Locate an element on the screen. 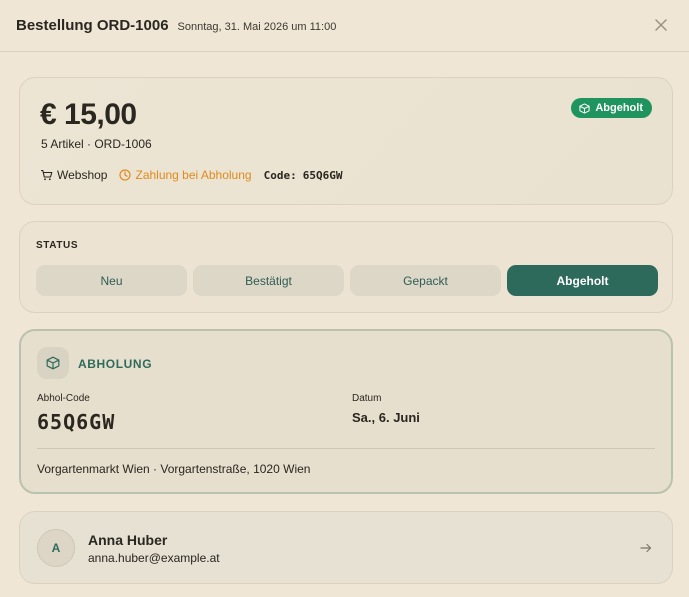  code-label: Code: is located at coordinates (280, 175).